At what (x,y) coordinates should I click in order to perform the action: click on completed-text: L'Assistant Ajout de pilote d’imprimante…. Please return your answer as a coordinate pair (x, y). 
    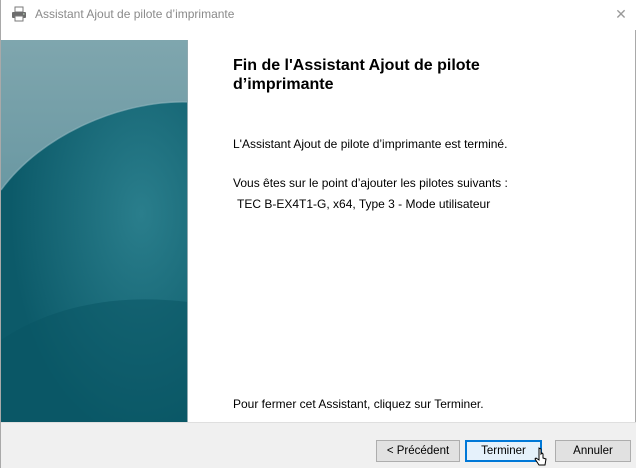
    Looking at the image, I should click on (370, 144).